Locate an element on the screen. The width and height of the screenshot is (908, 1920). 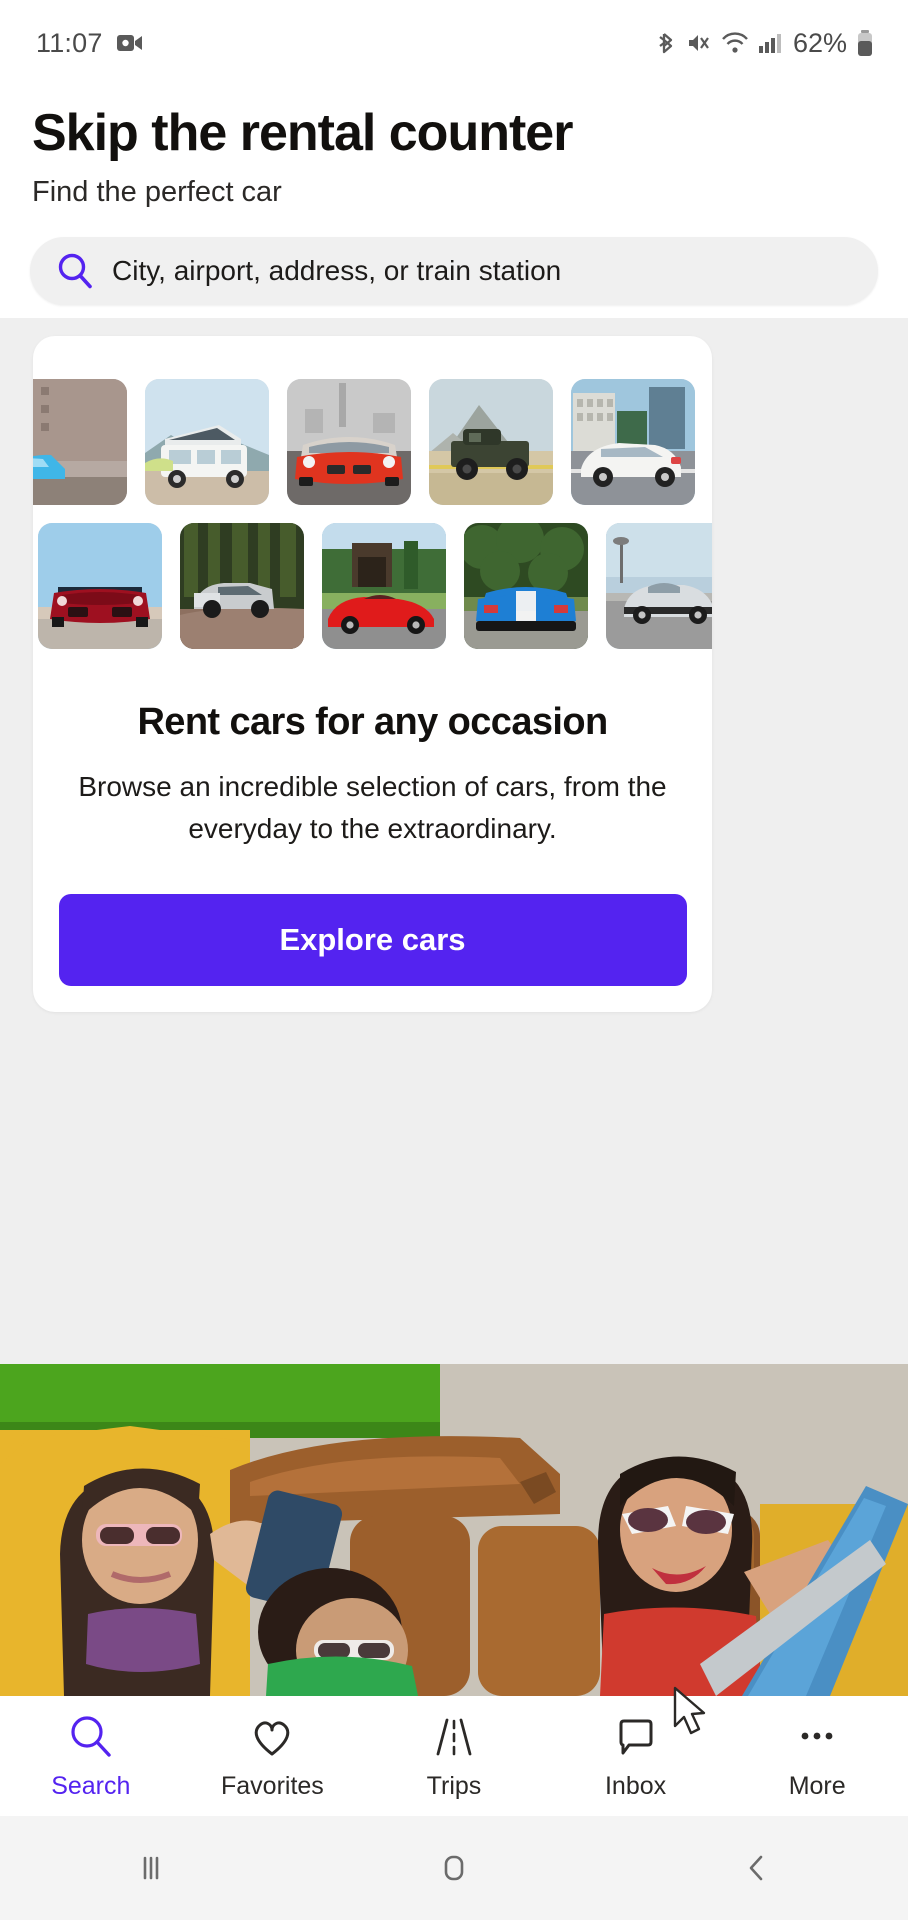
nav-label-inbox: Inbox is located at coordinates (635, 1785).